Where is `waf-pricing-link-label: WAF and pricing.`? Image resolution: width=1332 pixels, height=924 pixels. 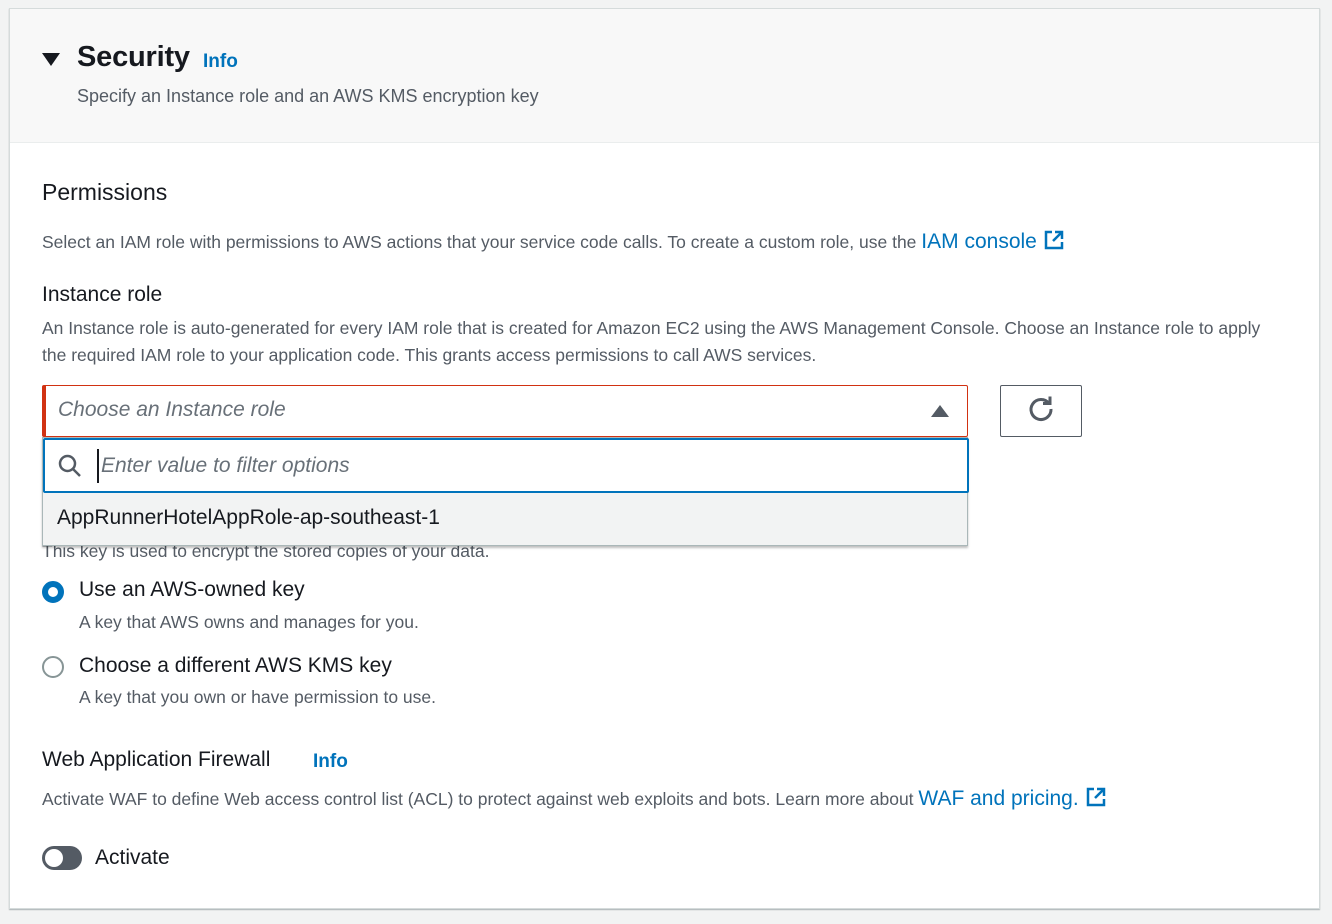 waf-pricing-link-label: WAF and pricing. is located at coordinates (998, 798).